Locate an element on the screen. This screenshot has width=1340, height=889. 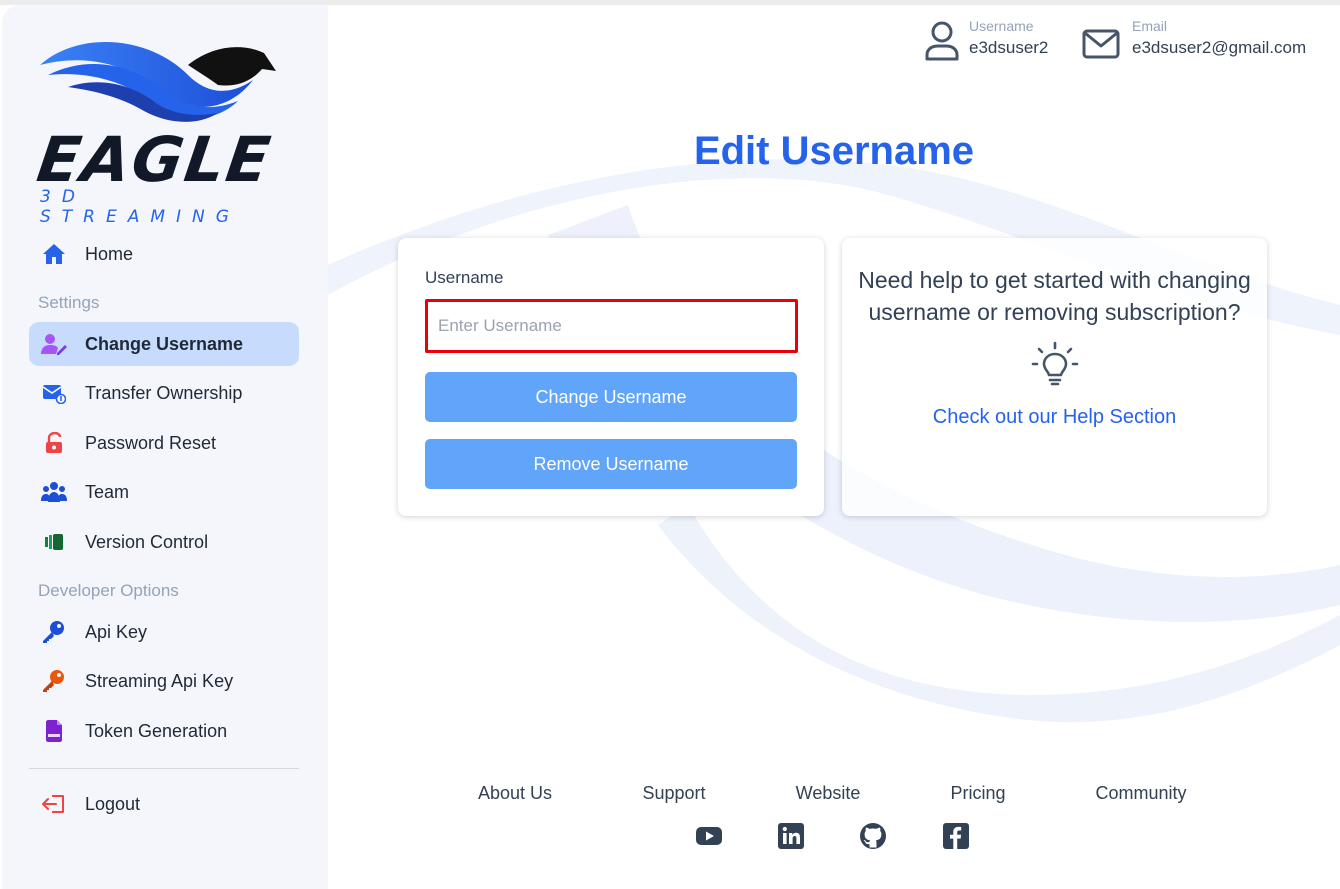
mail-transfer-icon is located at coordinates (54, 393).